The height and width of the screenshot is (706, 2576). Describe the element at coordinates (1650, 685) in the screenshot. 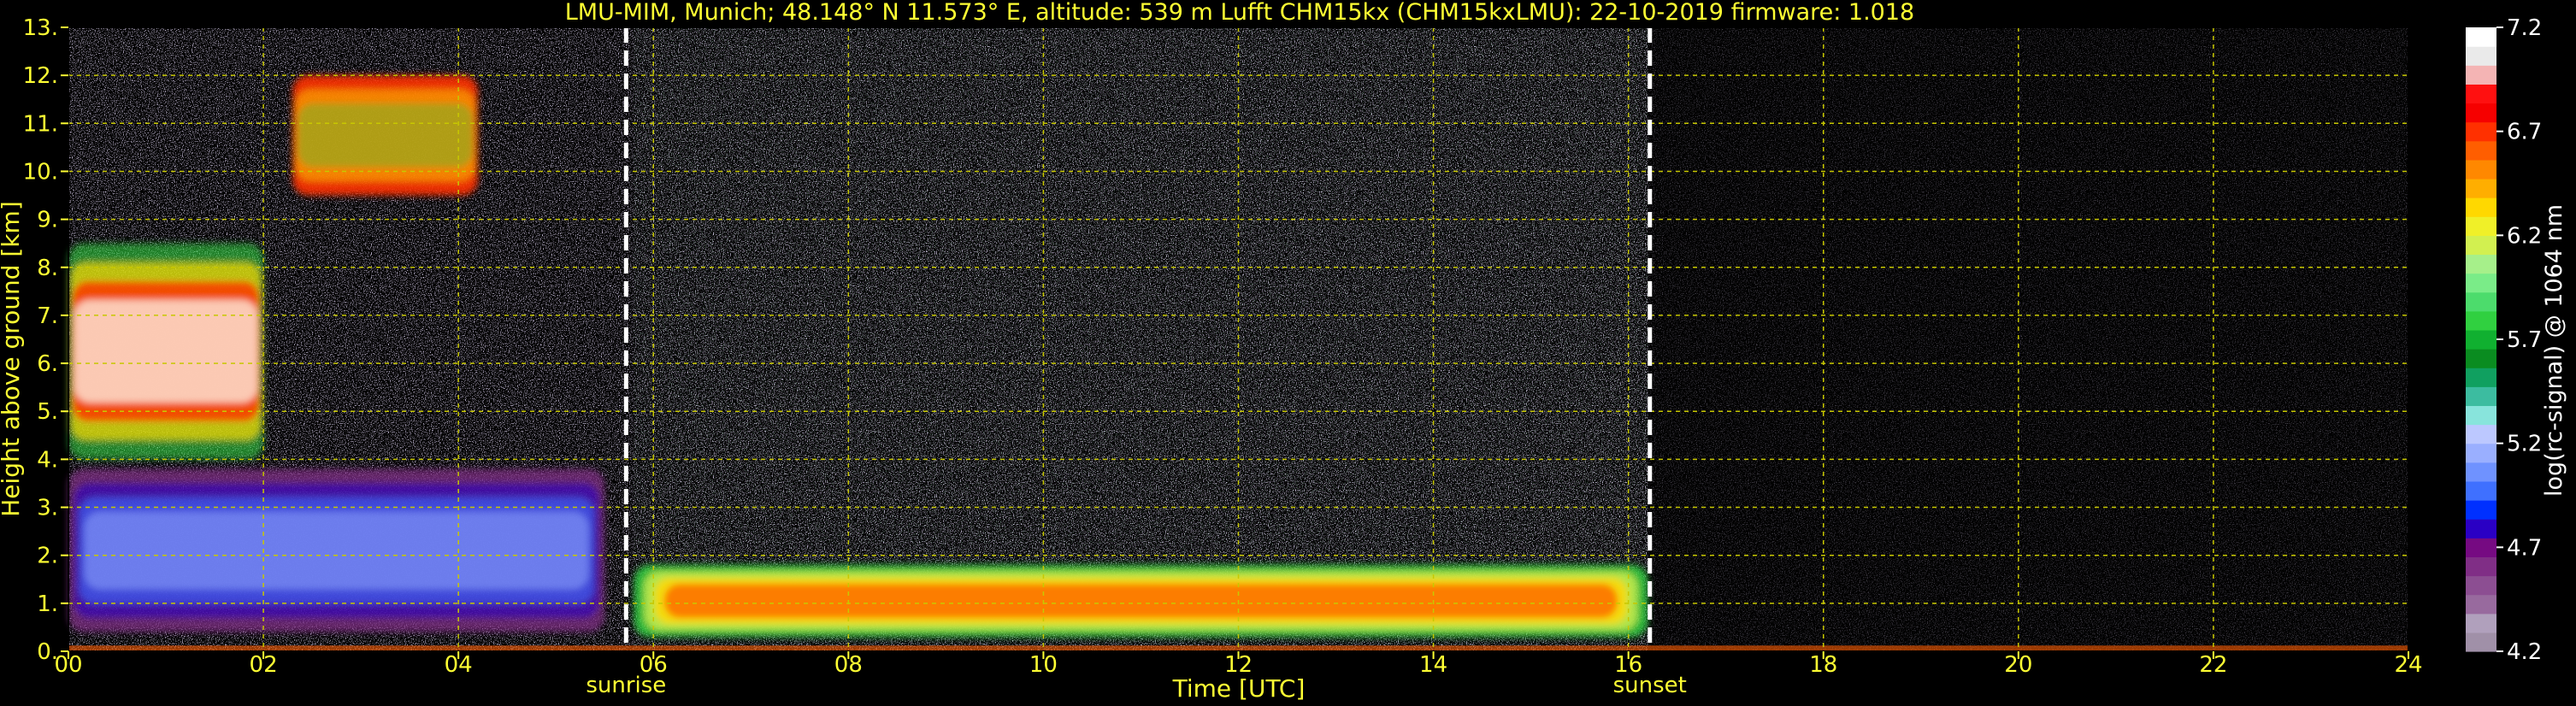

I see `sun-label: sunset` at that location.